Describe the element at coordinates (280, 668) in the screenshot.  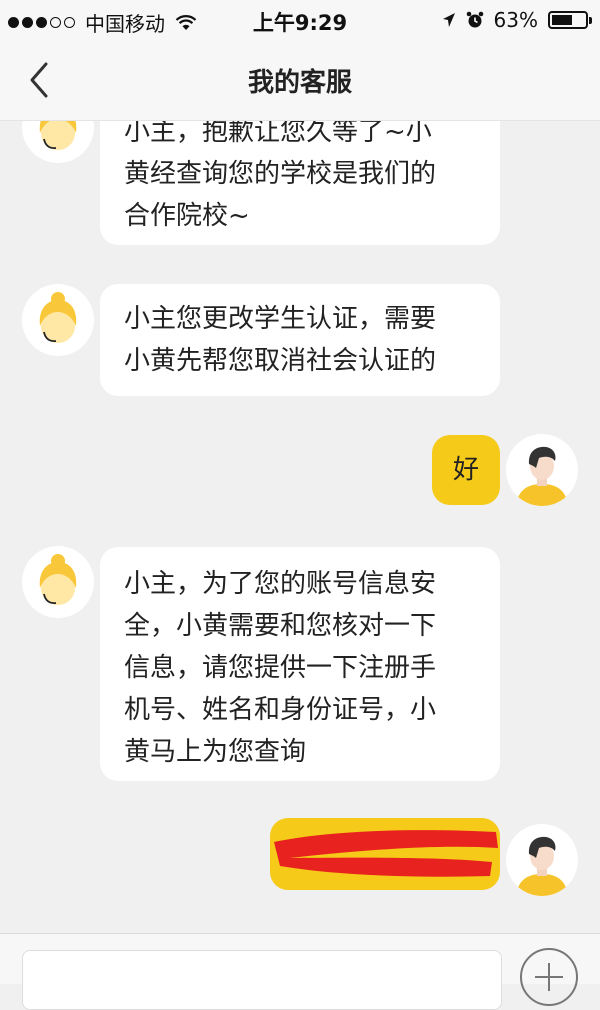
I see `message-line: 信息，请您提供一下注册手` at that location.